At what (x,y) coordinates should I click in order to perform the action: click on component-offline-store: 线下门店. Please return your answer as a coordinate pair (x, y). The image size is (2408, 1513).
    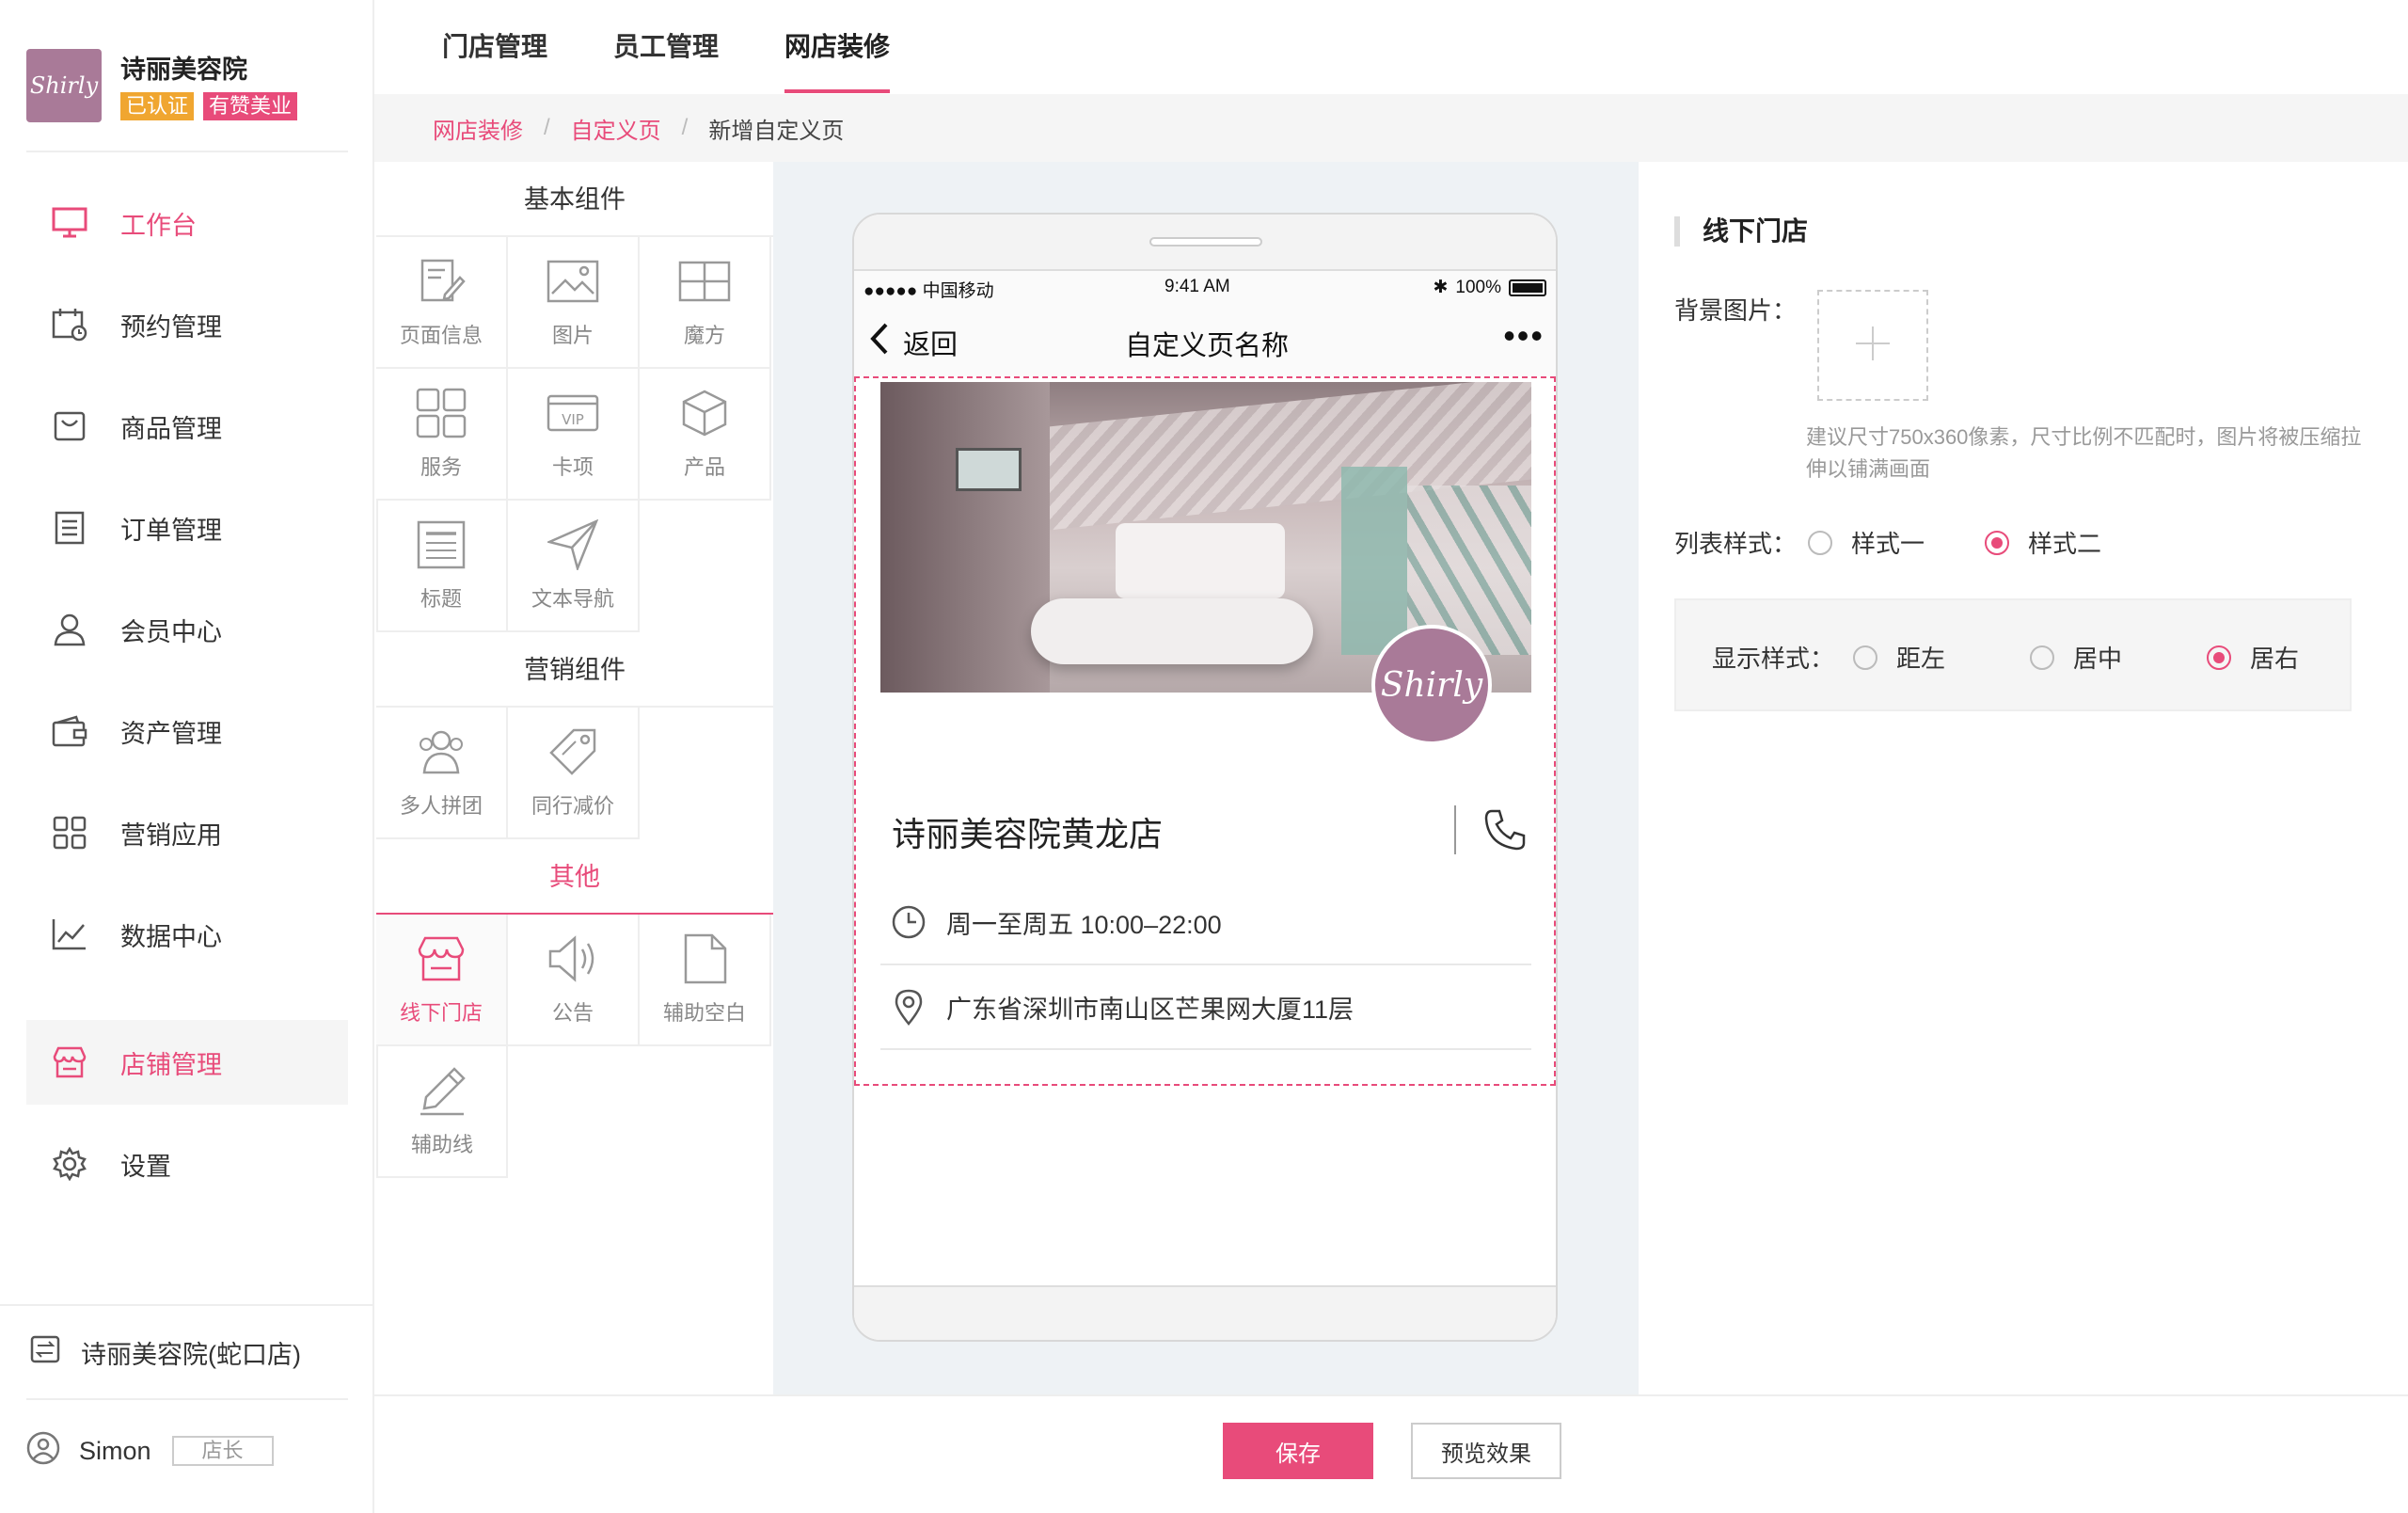
    Looking at the image, I should click on (442, 980).